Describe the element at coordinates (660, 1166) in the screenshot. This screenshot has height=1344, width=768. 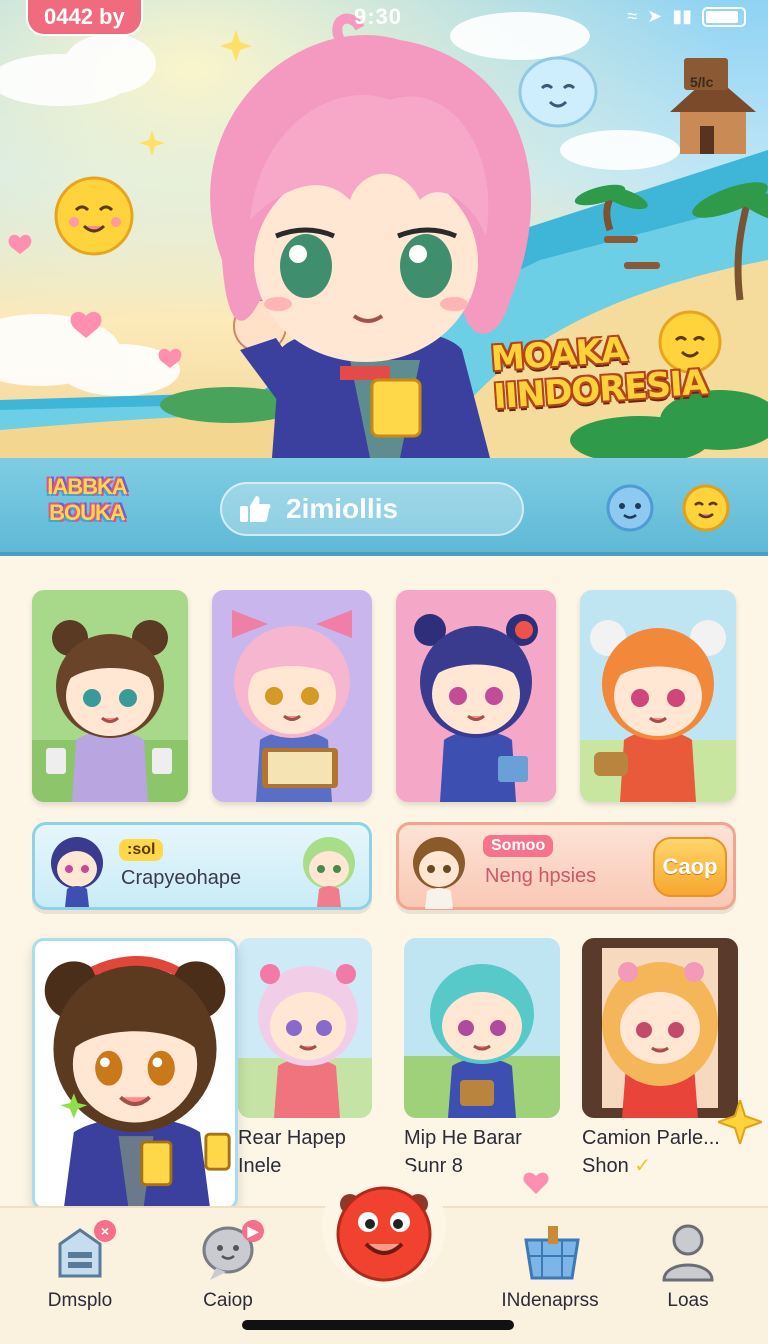
I see `gallery-caption-line2: Shon ✓` at that location.